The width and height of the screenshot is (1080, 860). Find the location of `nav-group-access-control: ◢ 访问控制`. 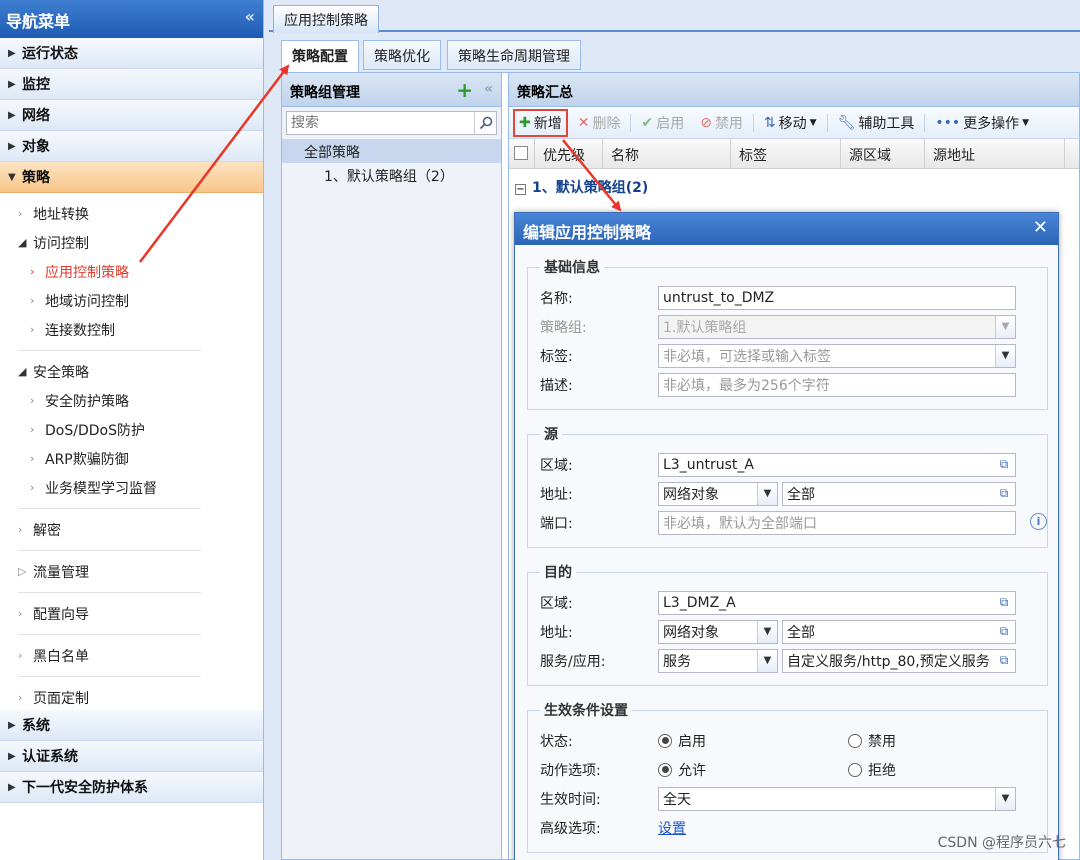

nav-group-access-control: ◢ 访问控制 is located at coordinates (131, 242).